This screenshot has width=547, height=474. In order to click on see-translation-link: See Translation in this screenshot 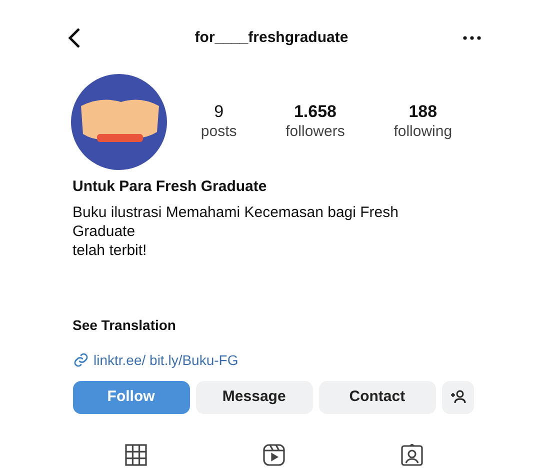, I will do `click(273, 325)`.